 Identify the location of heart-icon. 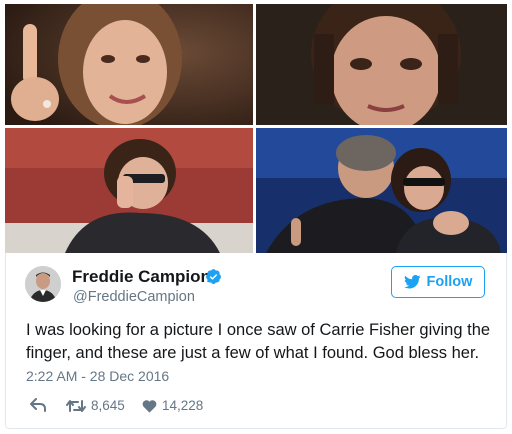
(149, 406).